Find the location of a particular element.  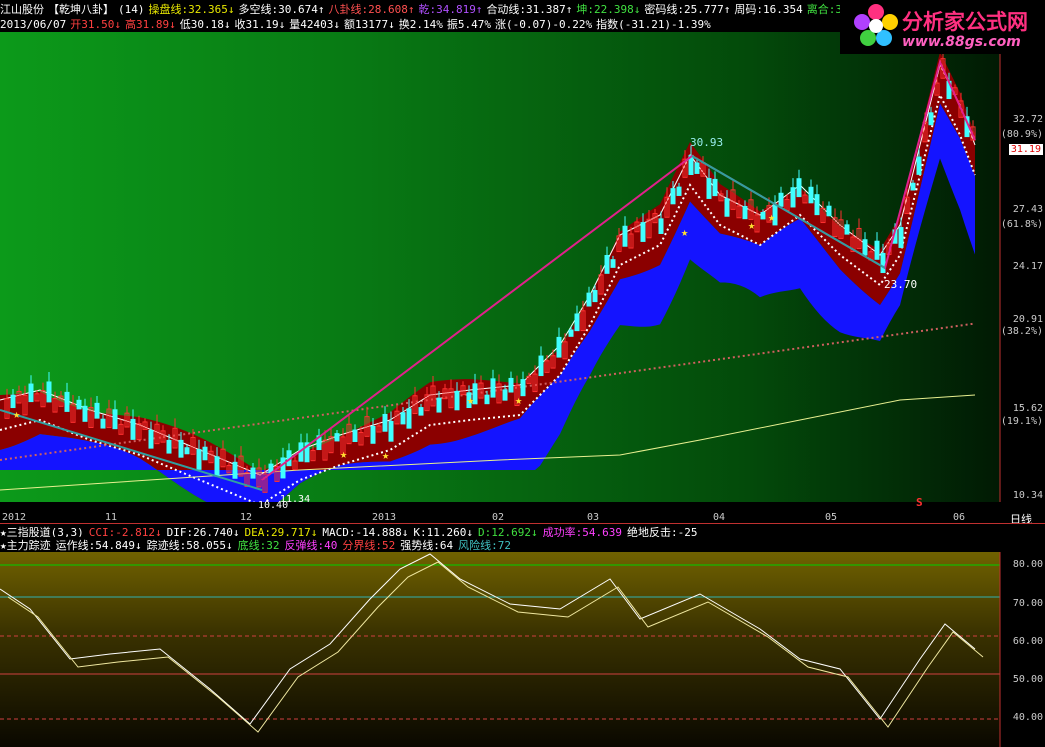

price-scale-label: 32.72 is located at coordinates (1027, 119).